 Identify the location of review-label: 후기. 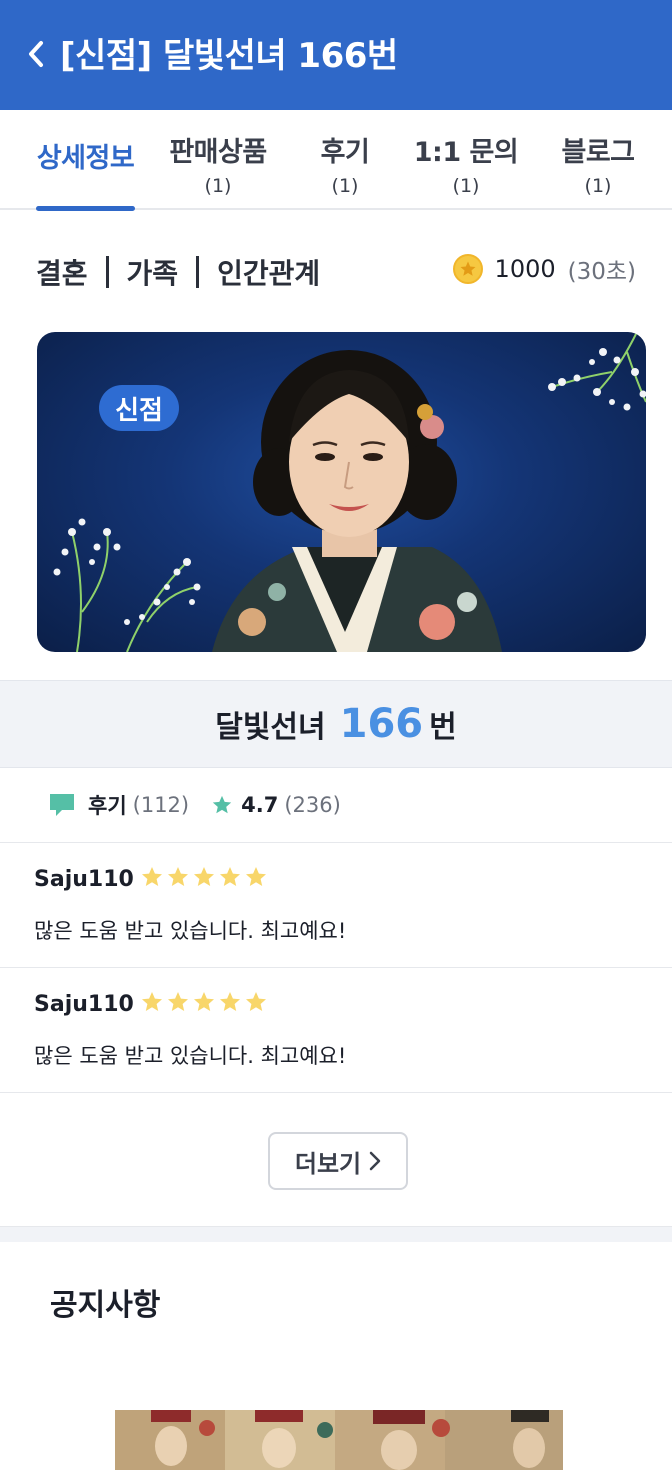
(107, 806).